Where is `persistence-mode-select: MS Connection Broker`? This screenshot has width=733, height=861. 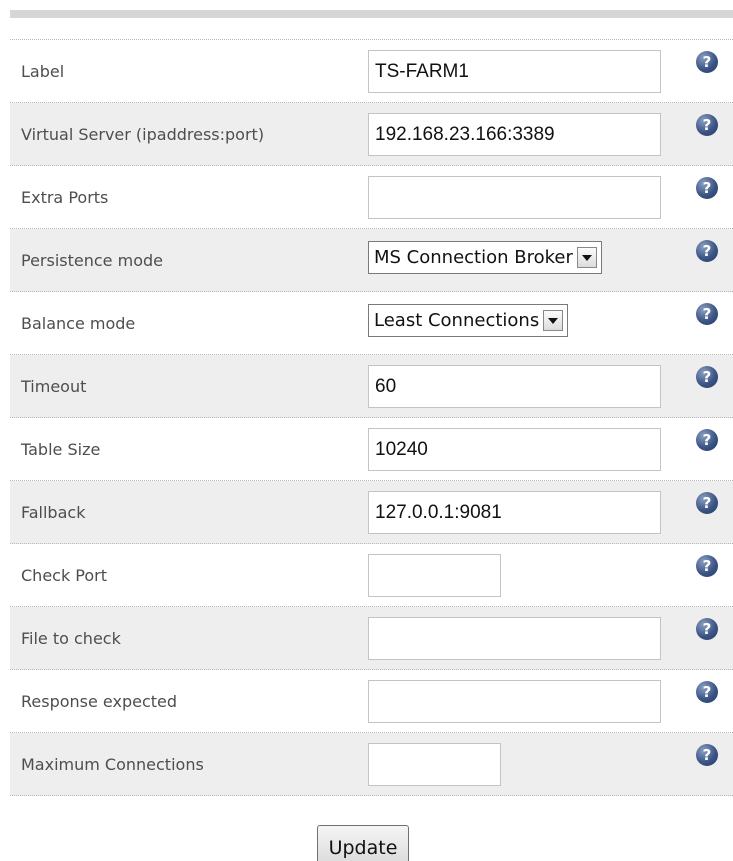 persistence-mode-select: MS Connection Broker is located at coordinates (485, 257).